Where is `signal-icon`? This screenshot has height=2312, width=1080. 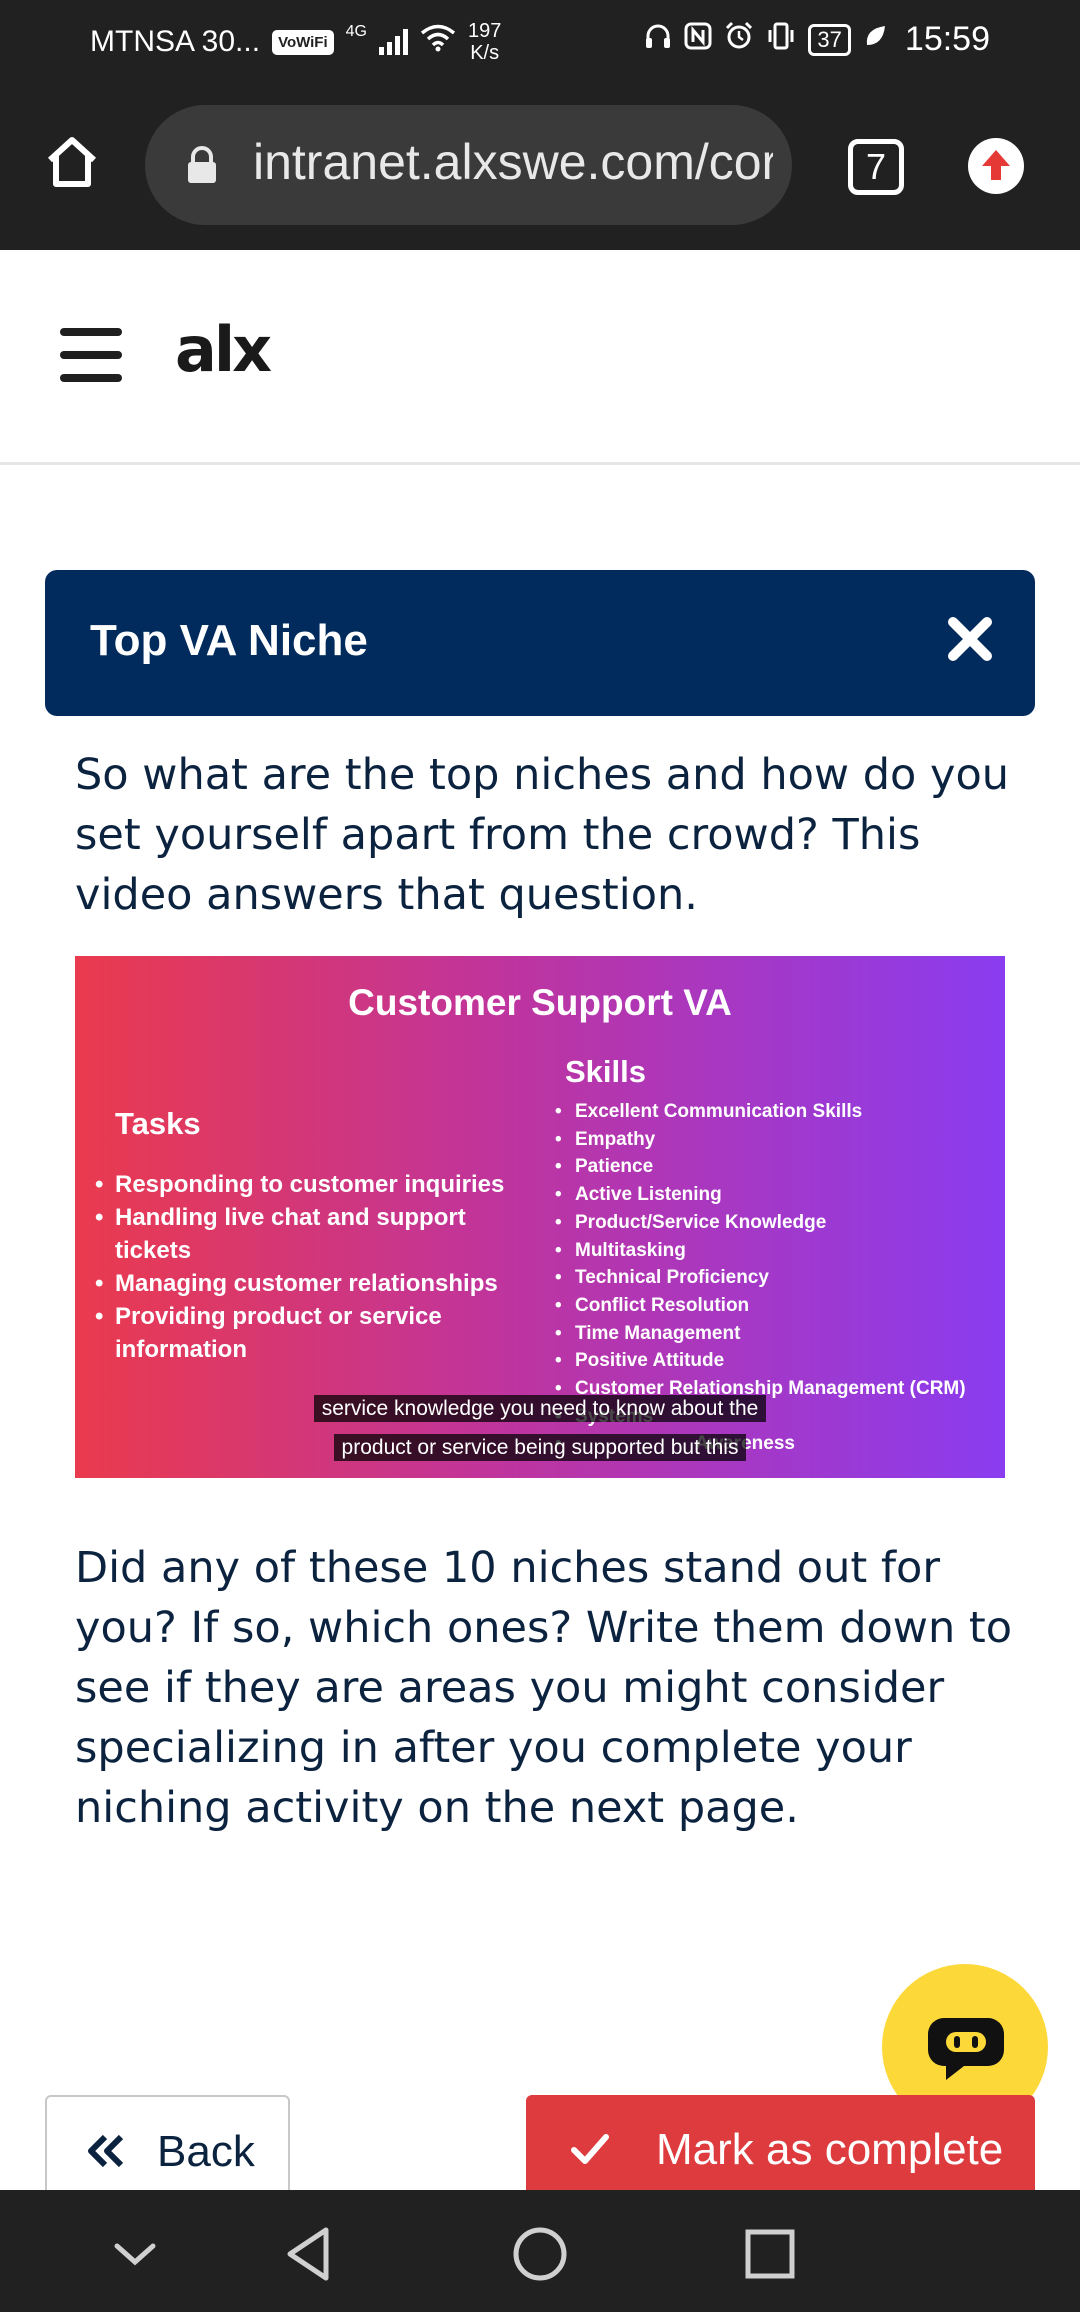
signal-icon is located at coordinates (393, 42).